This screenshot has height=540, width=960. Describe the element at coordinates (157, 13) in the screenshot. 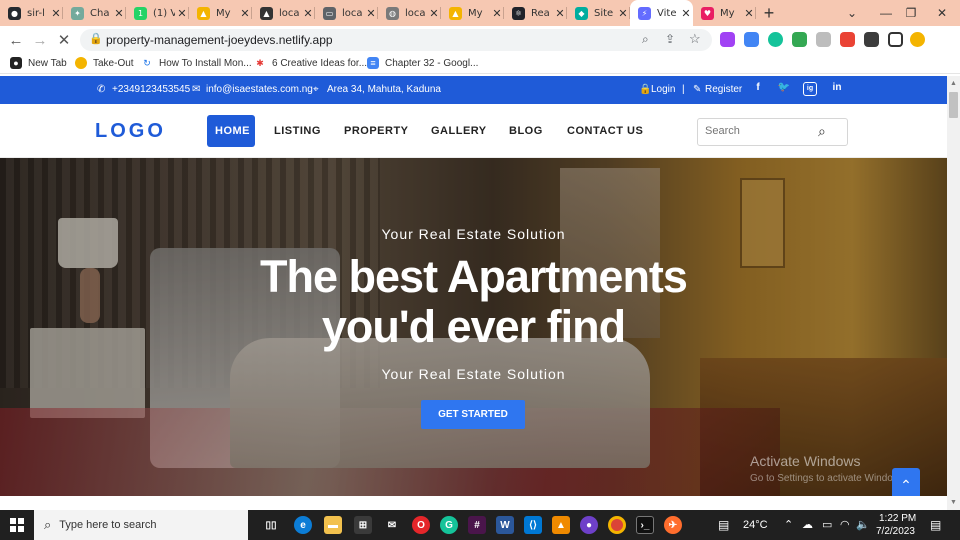

I see `browser-tab: 1 (1) V ✕` at that location.